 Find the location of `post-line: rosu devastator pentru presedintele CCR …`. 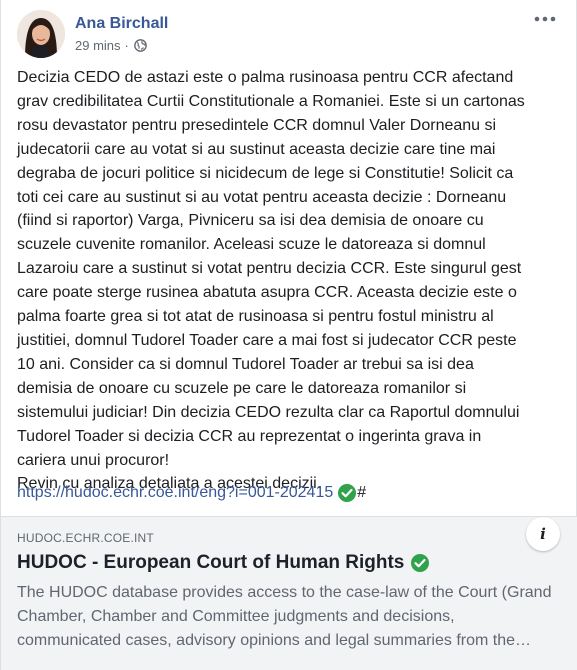

post-line: rosu devastator pentru presedintele CCR … is located at coordinates (257, 125).